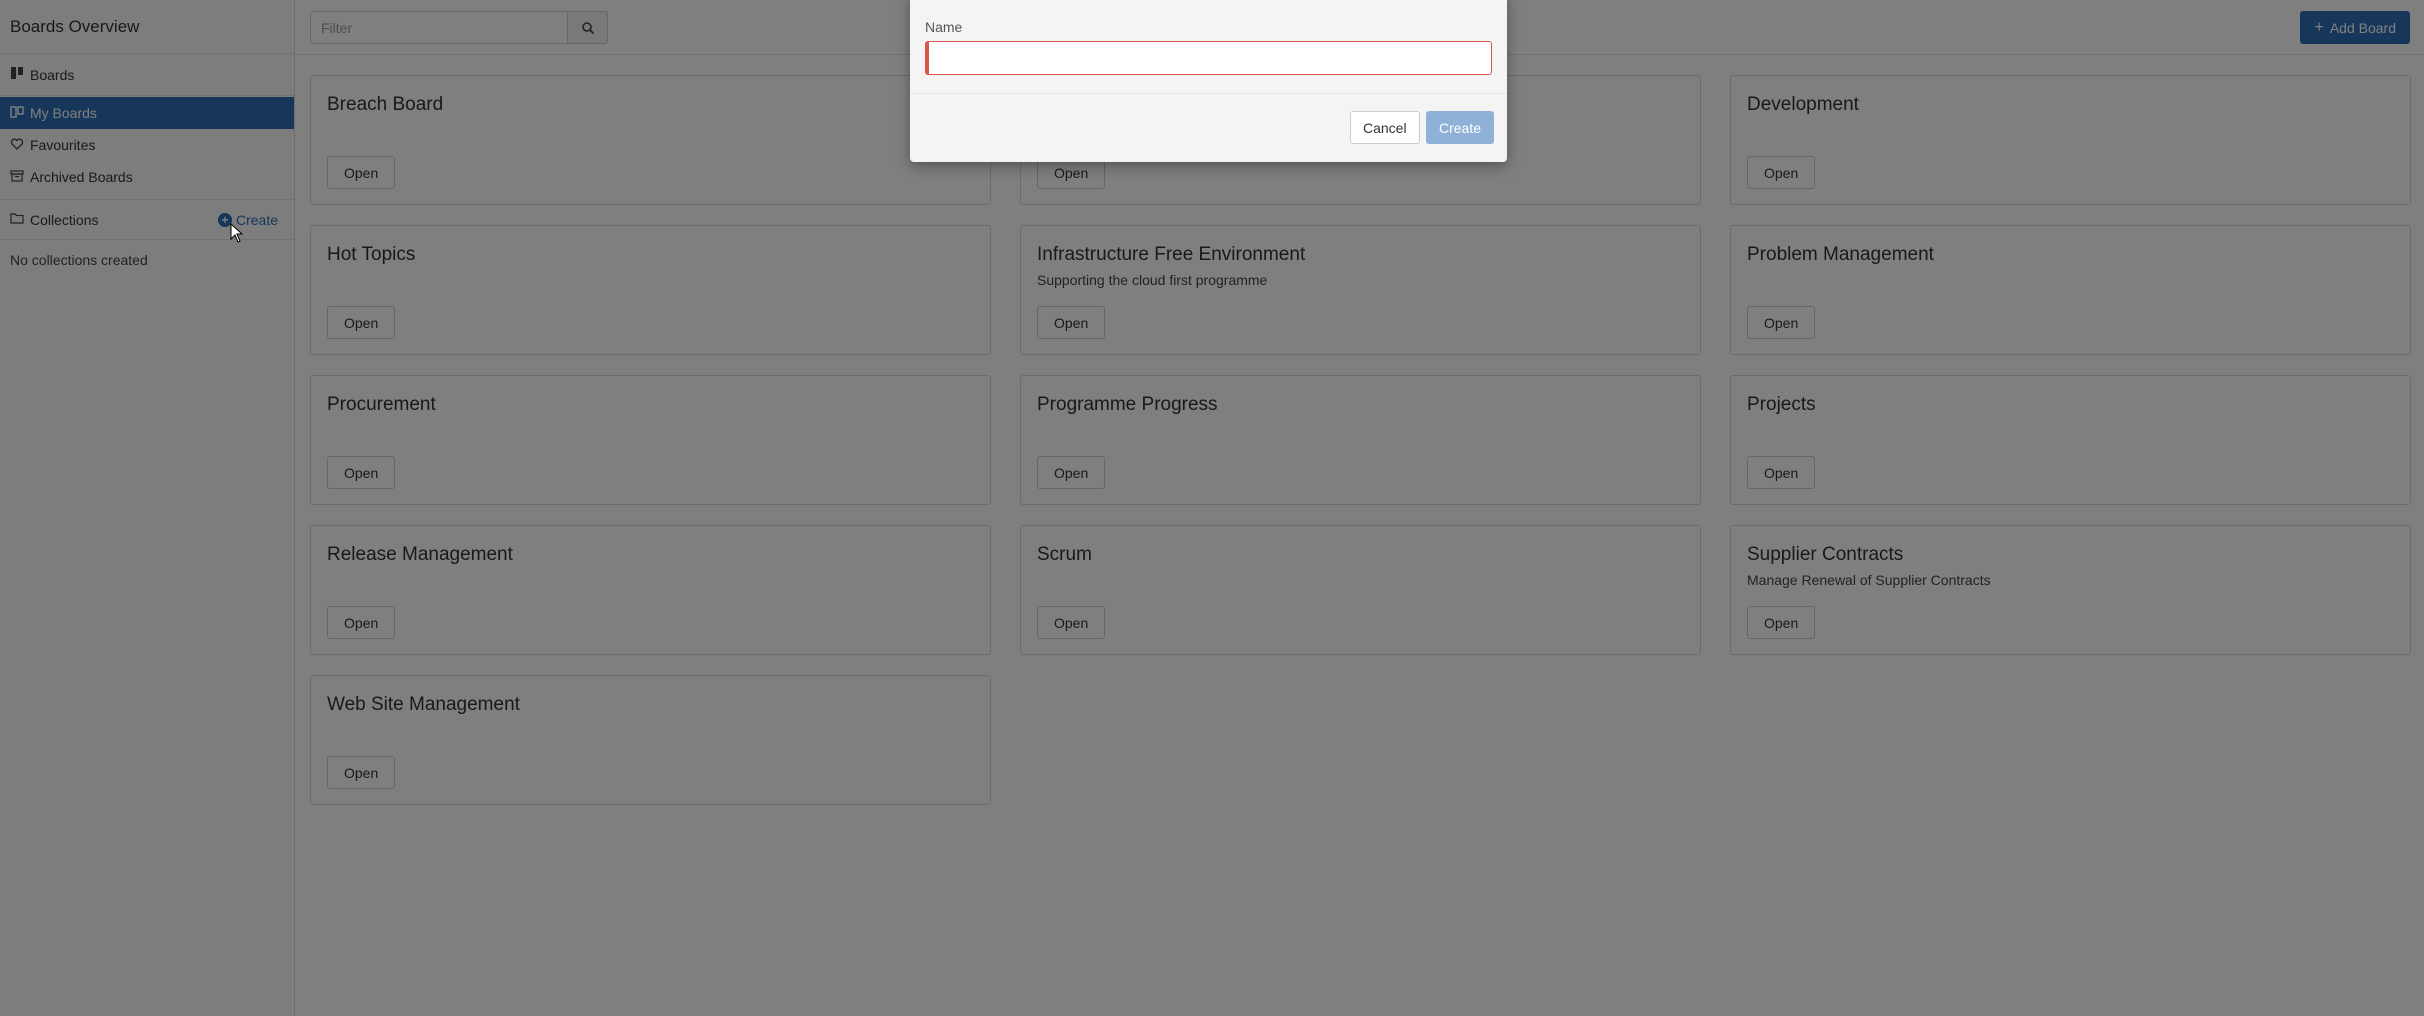 Image resolution: width=2424 pixels, height=1016 pixels. I want to click on mouse-cursor-icon, so click(237, 233).